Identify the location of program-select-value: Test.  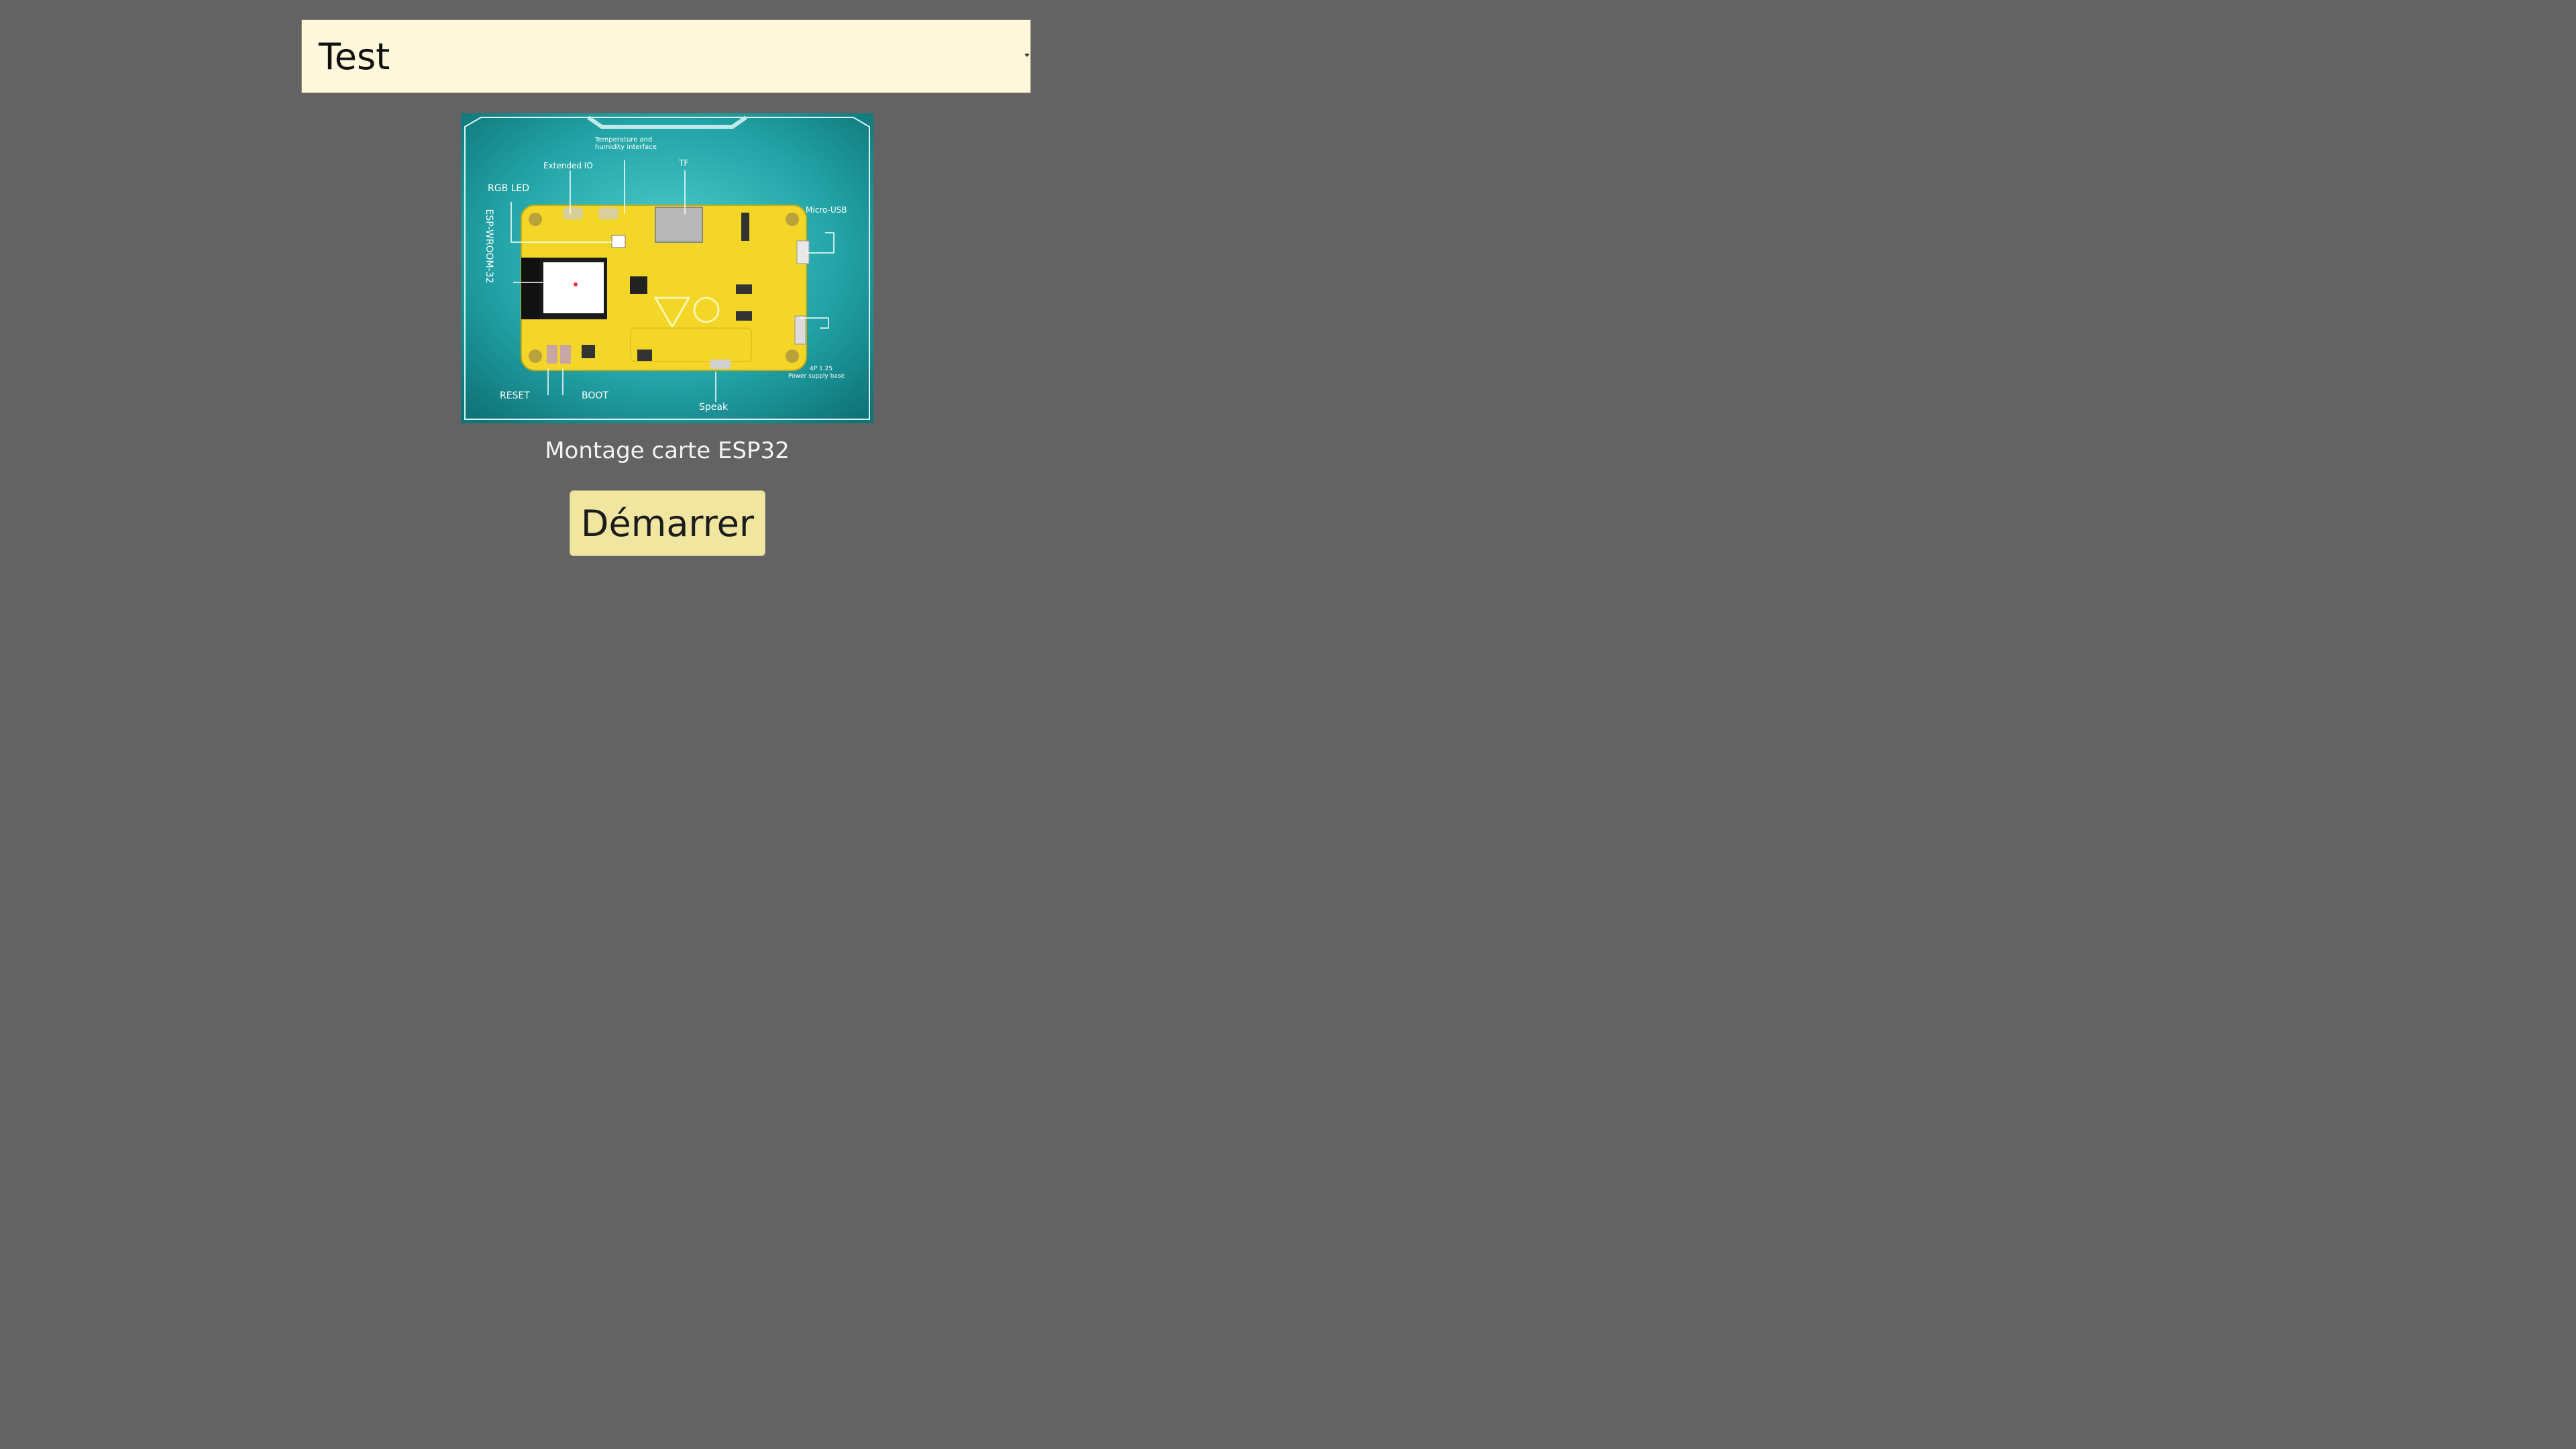
(354, 57).